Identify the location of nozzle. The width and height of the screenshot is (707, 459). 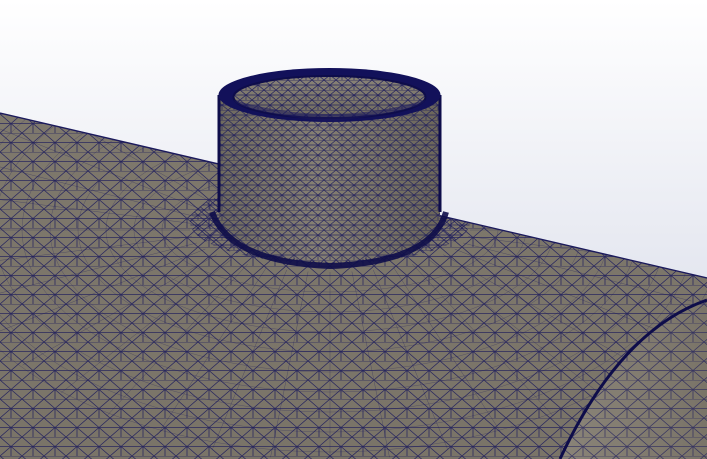
(329, 169).